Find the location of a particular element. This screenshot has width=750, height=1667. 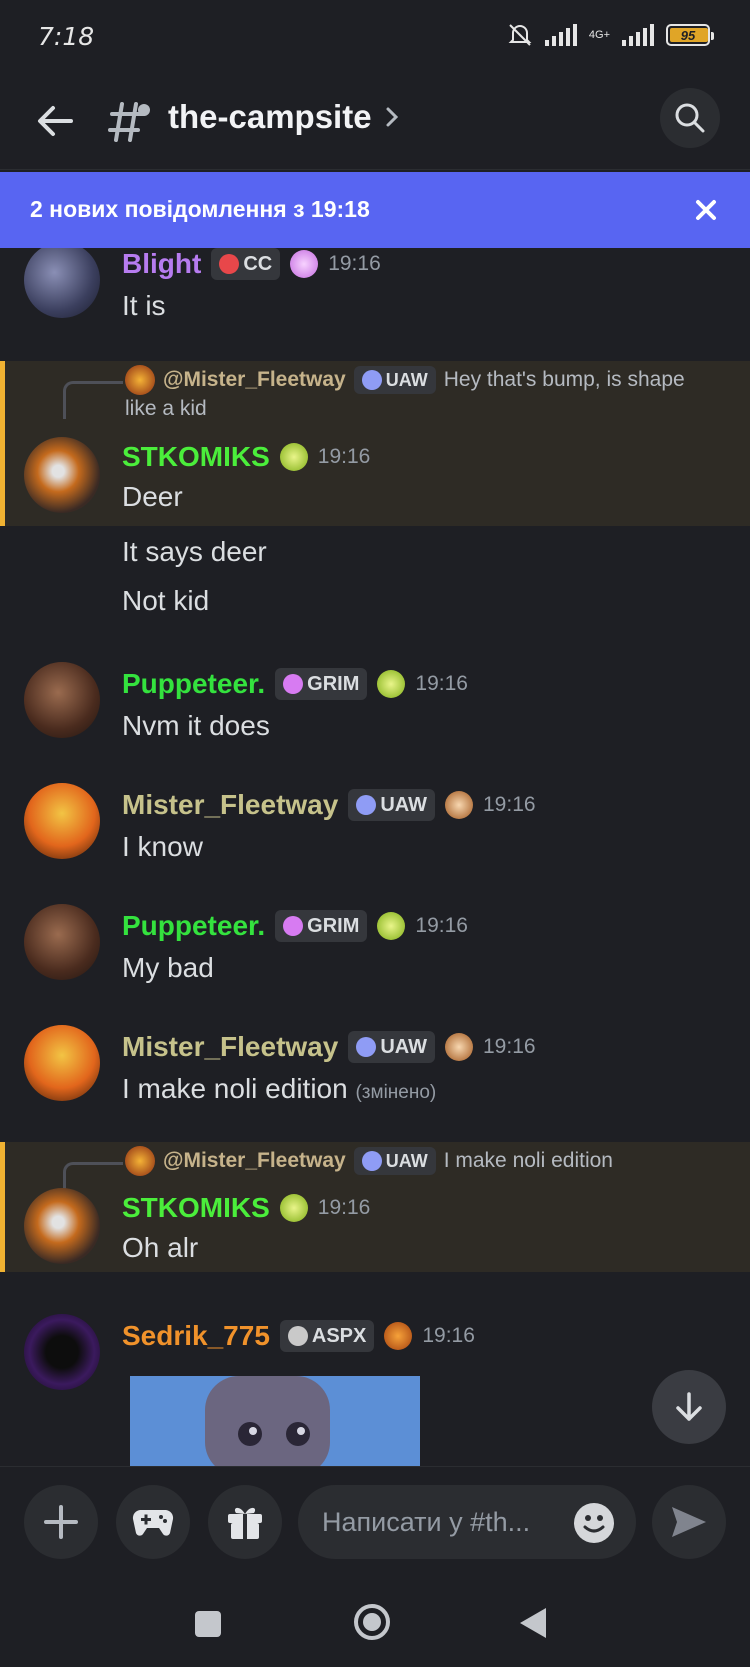

gift-button is located at coordinates (245, 1522).